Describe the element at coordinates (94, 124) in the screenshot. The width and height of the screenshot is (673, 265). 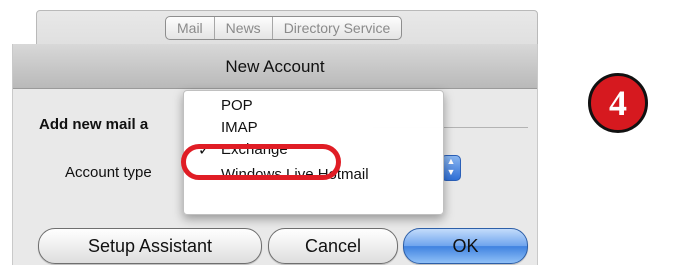
I see `add-account-label: Add new mail a` at that location.